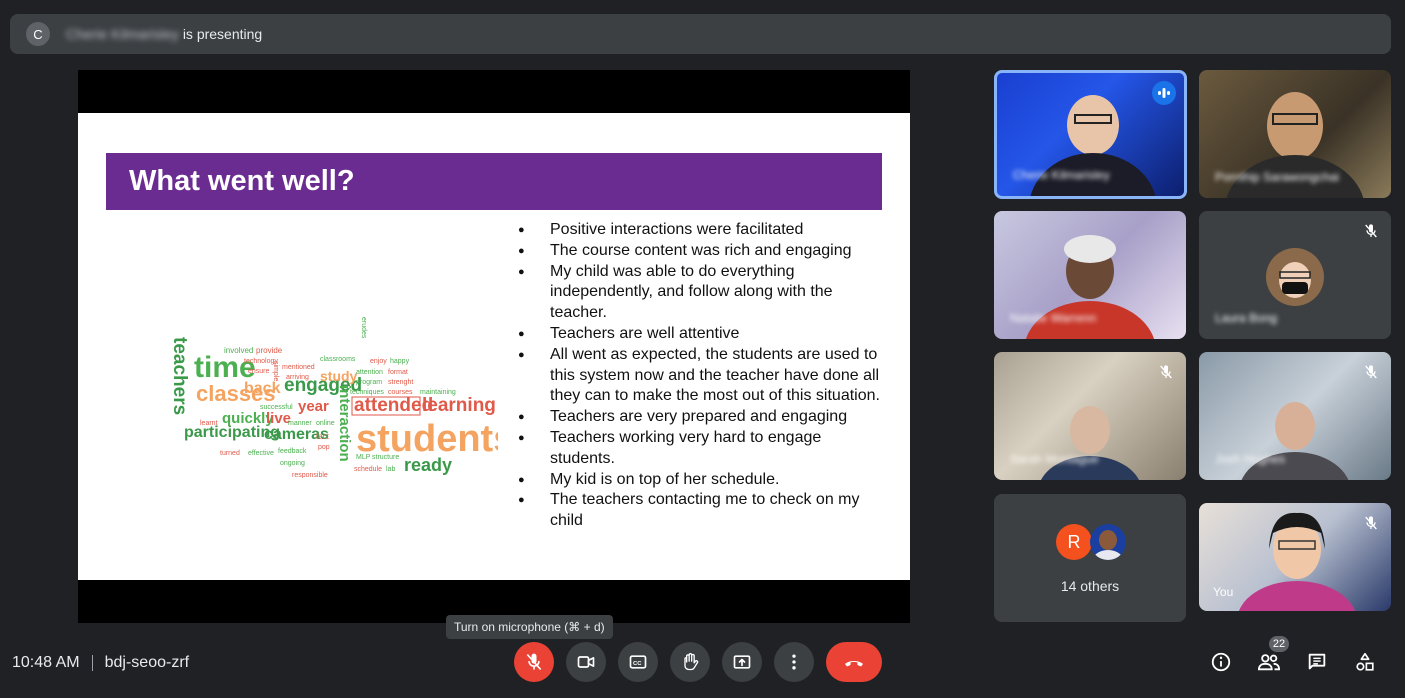  Describe the element at coordinates (344, 423) in the screenshot. I see `wc-word: interaction` at that location.